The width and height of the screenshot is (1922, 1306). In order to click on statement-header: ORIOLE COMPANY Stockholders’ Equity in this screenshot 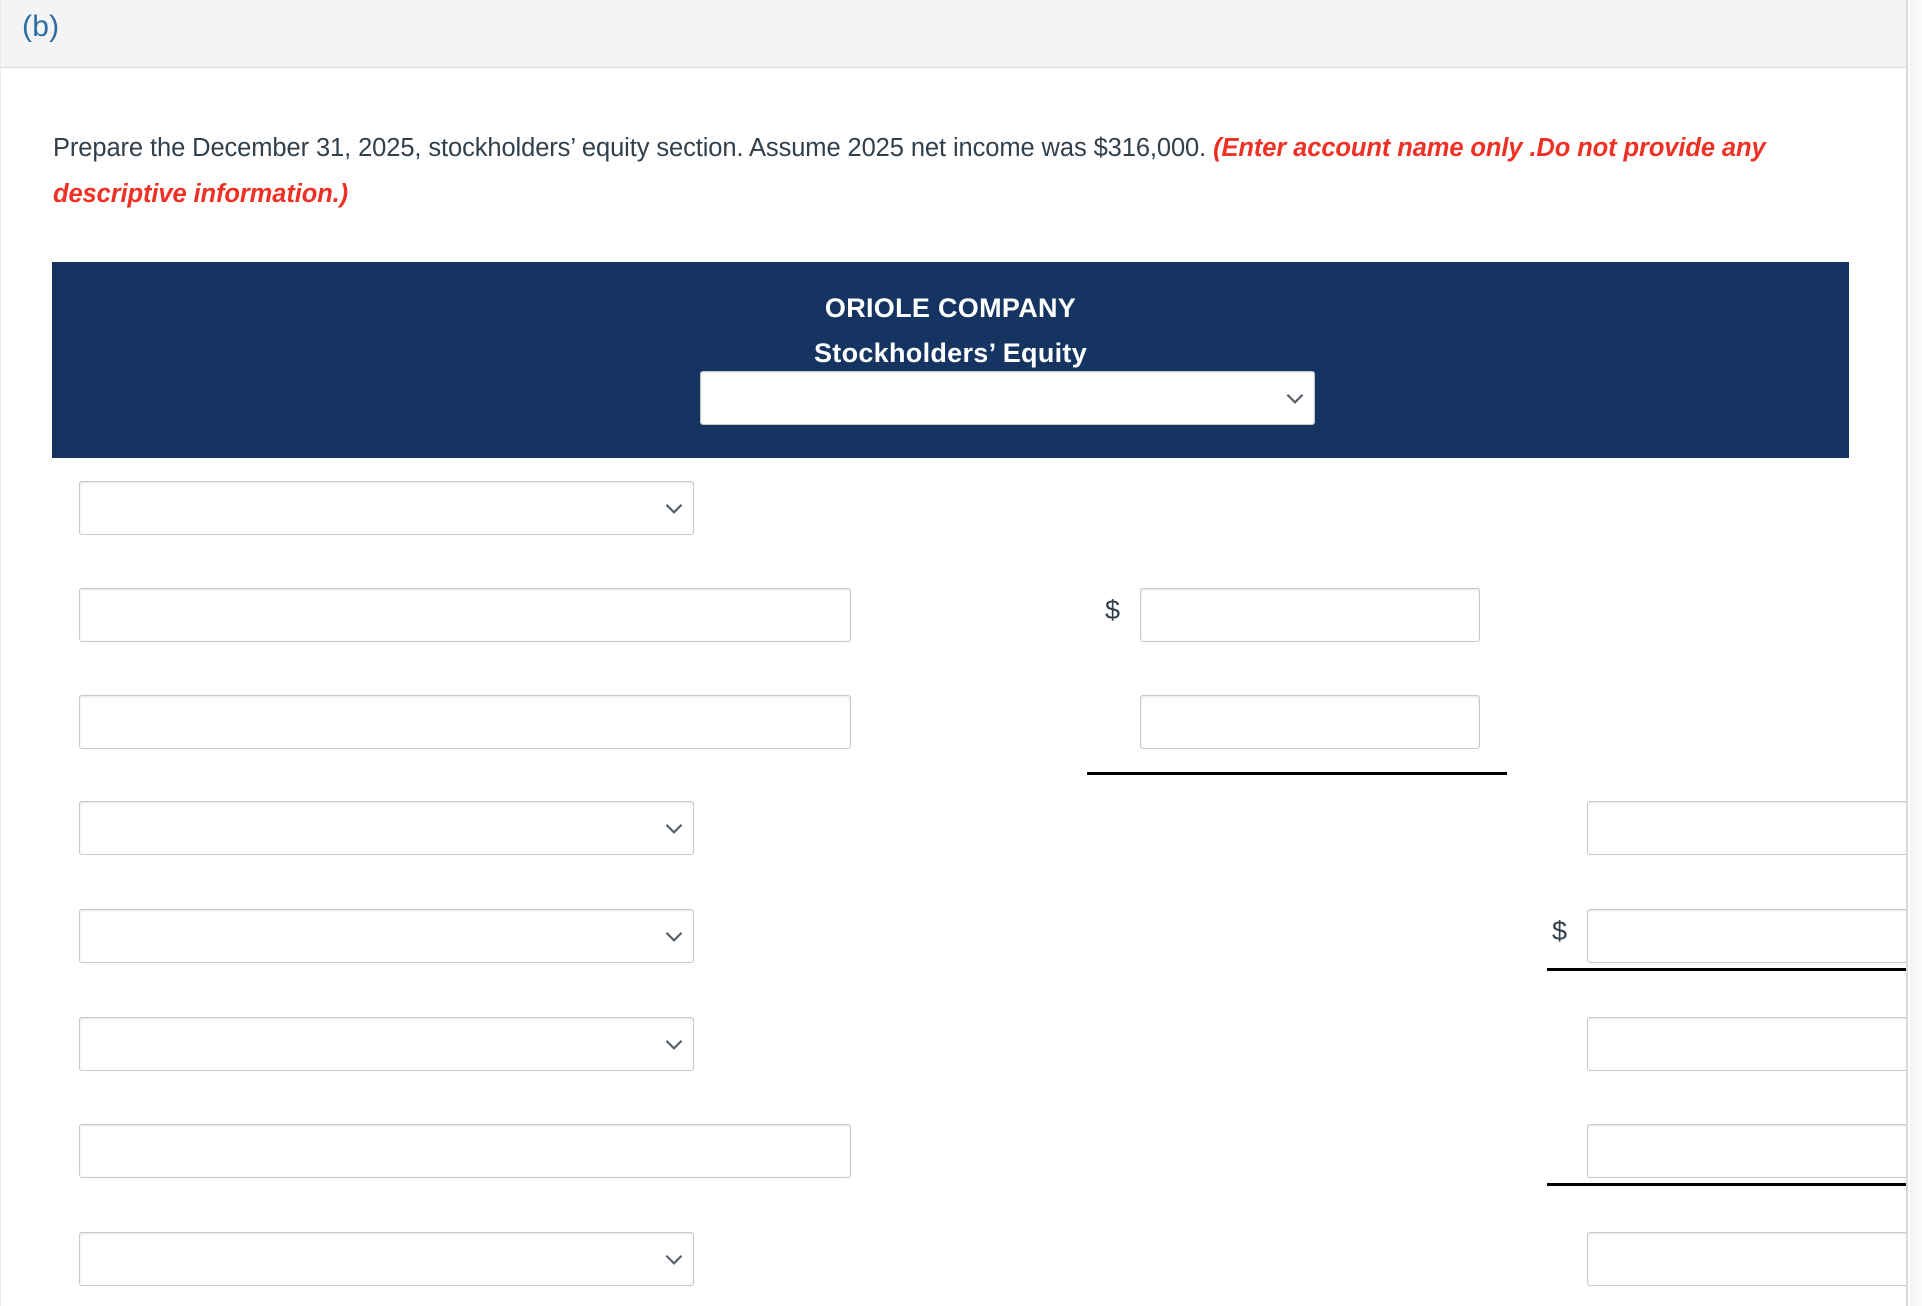, I will do `click(950, 360)`.